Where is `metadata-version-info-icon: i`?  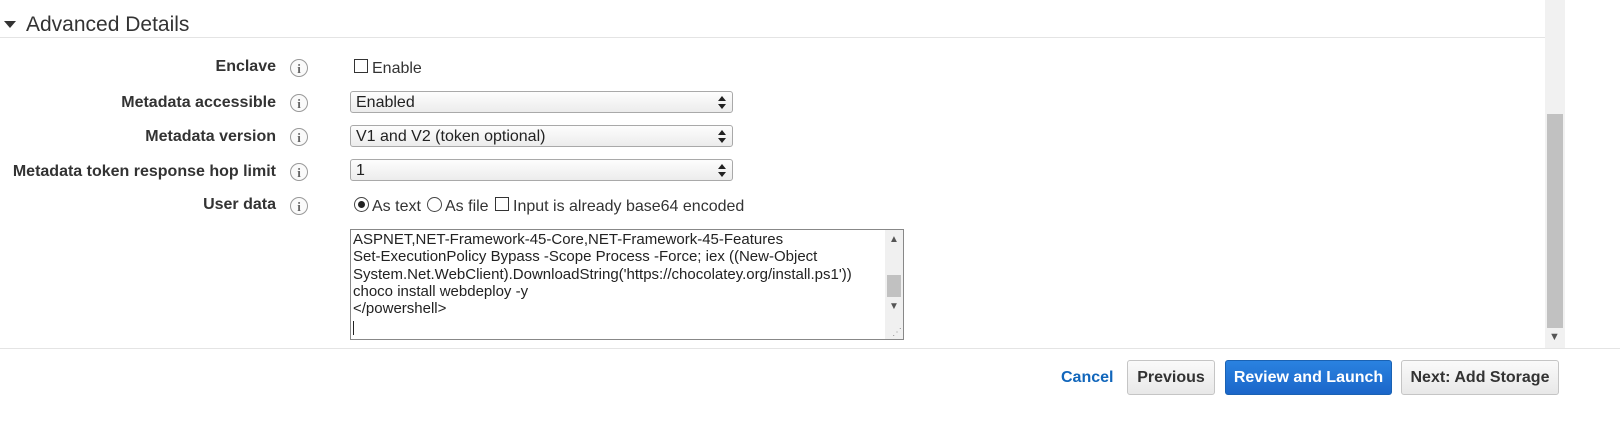
metadata-version-info-icon: i is located at coordinates (299, 137).